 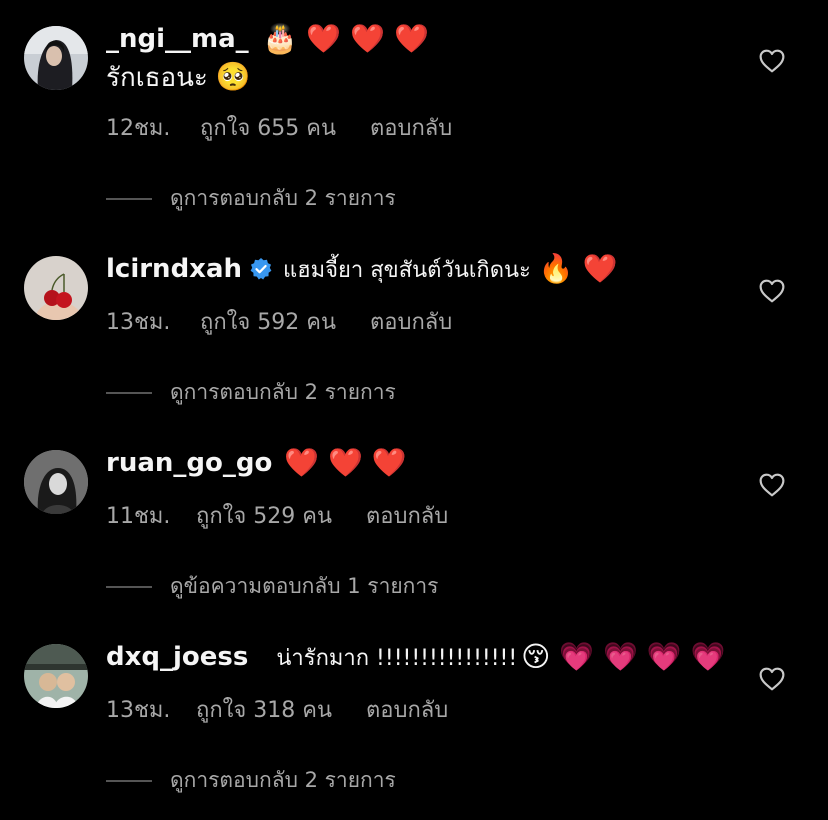 I want to click on emoji-group: 🎂 ❤️ ❤️ ❤️, so click(x=345, y=38).